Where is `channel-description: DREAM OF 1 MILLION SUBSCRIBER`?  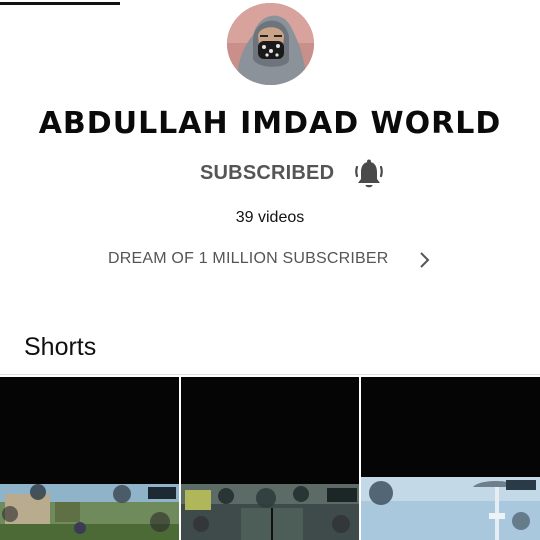 channel-description: DREAM OF 1 MILLION SUBSCRIBER is located at coordinates (269, 261).